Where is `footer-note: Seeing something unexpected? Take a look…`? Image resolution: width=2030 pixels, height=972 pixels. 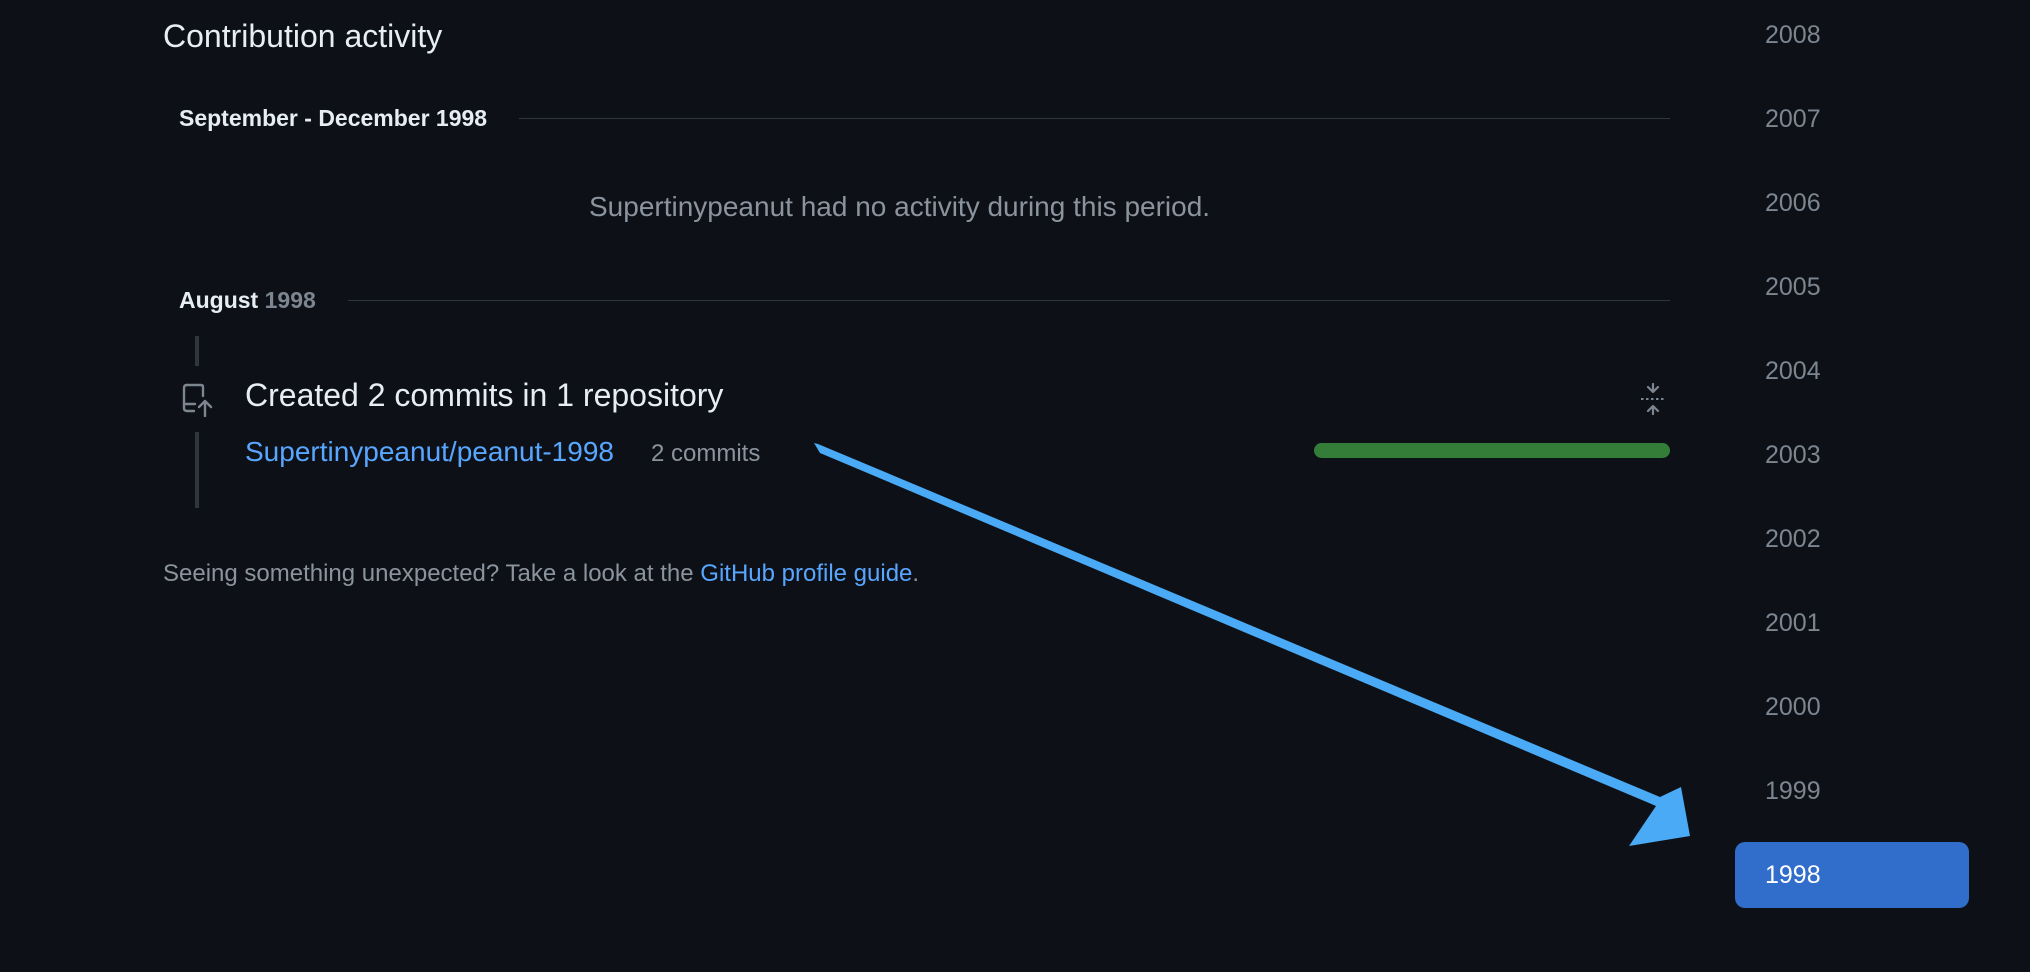 footer-note: Seeing something unexpected? Take a look… is located at coordinates (541, 574).